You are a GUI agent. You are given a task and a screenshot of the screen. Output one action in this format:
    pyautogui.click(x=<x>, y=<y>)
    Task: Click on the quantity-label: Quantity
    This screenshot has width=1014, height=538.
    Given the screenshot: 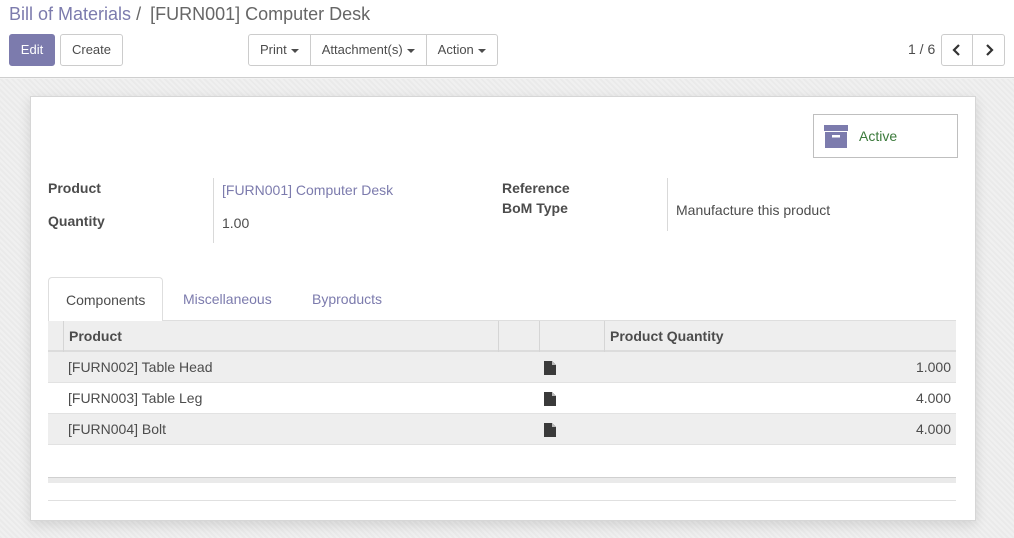 What is the action you would take?
    pyautogui.click(x=76, y=221)
    